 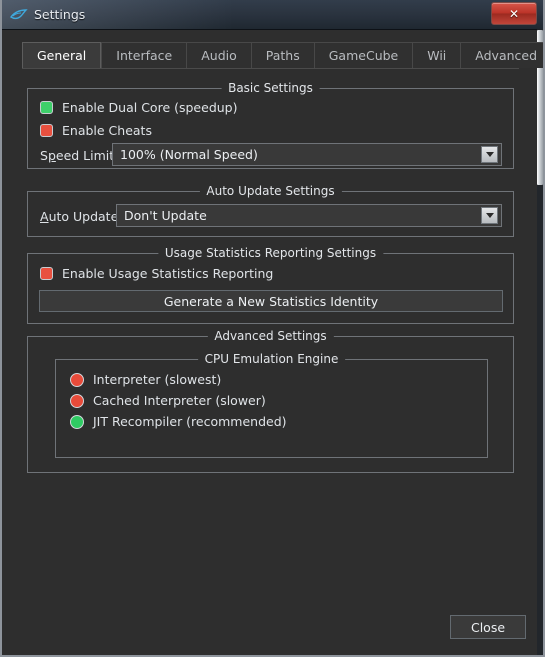 I want to click on enable-usage-statistics-row: Enable Usage Statistics Reporting, so click(x=156, y=273).